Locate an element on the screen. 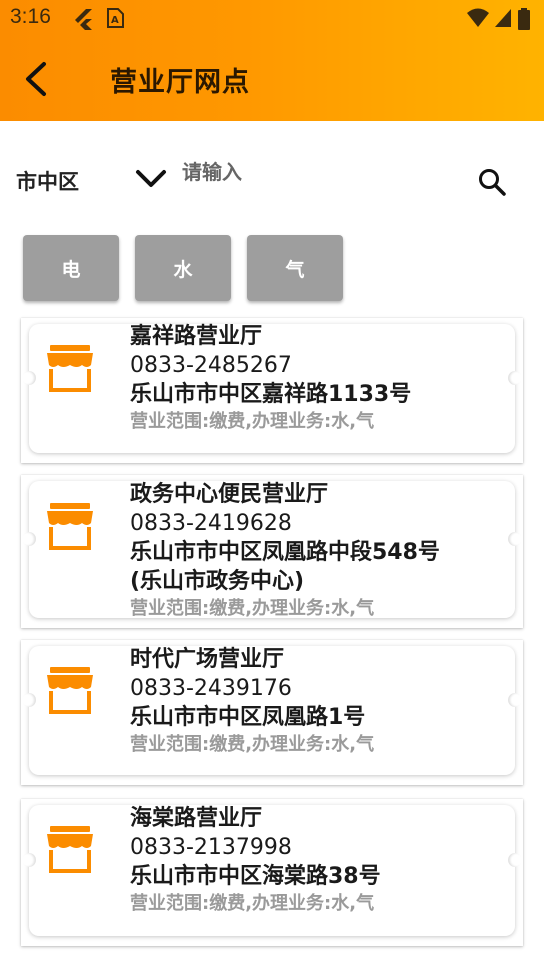 This screenshot has height=968, width=544. svg-text: A is located at coordinates (115, 20).